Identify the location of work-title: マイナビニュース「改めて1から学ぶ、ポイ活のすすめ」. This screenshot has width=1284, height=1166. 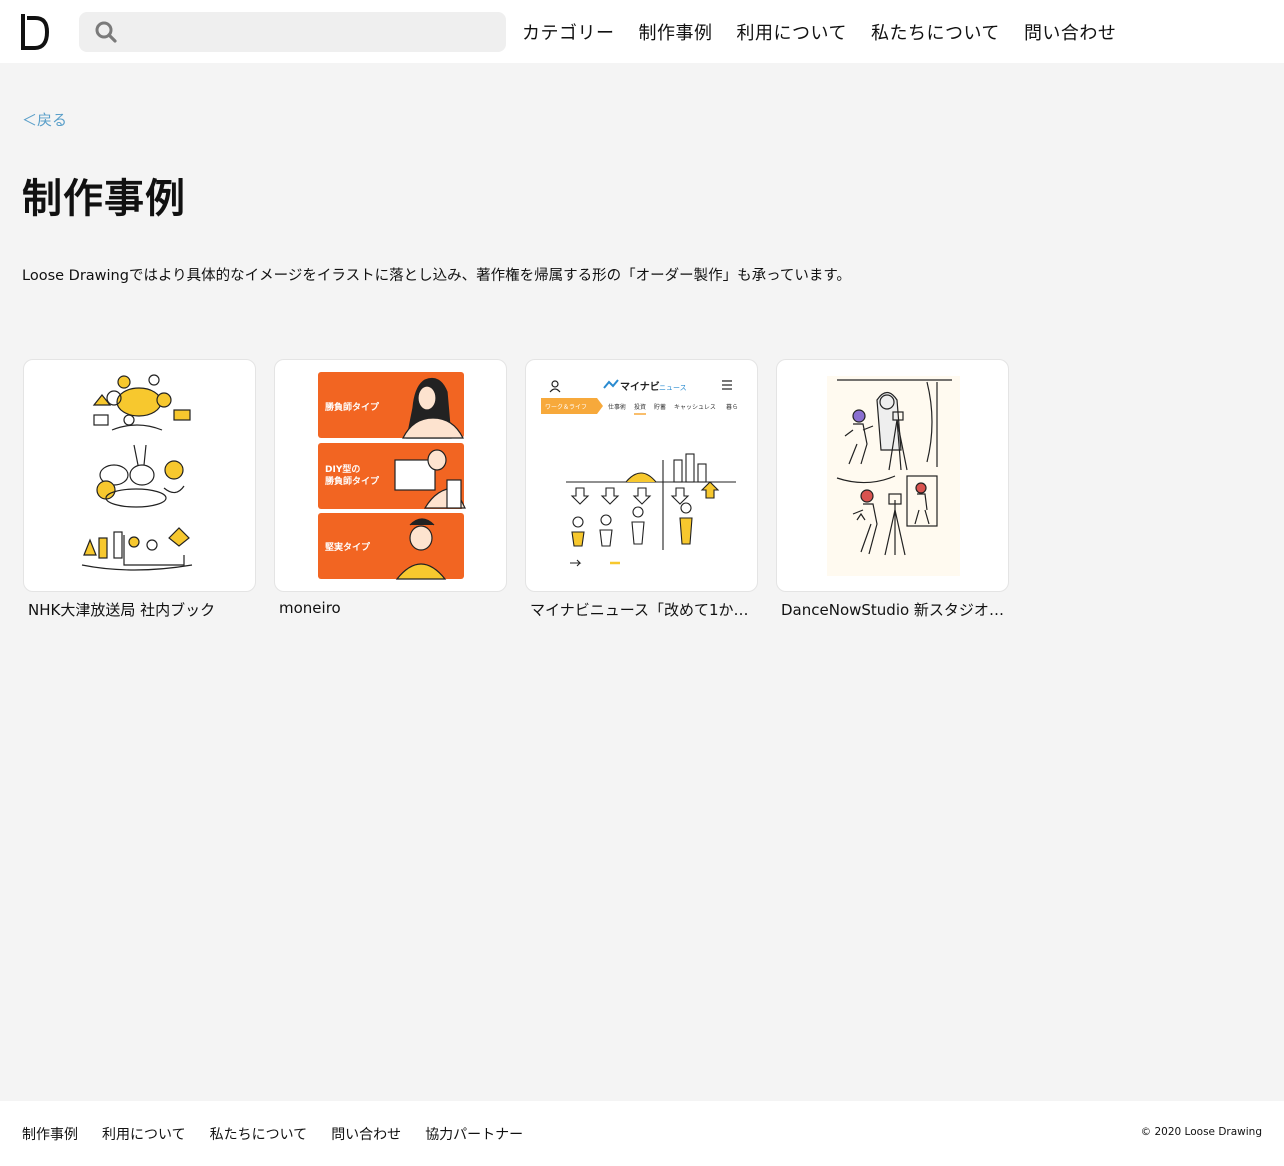
(641, 610).